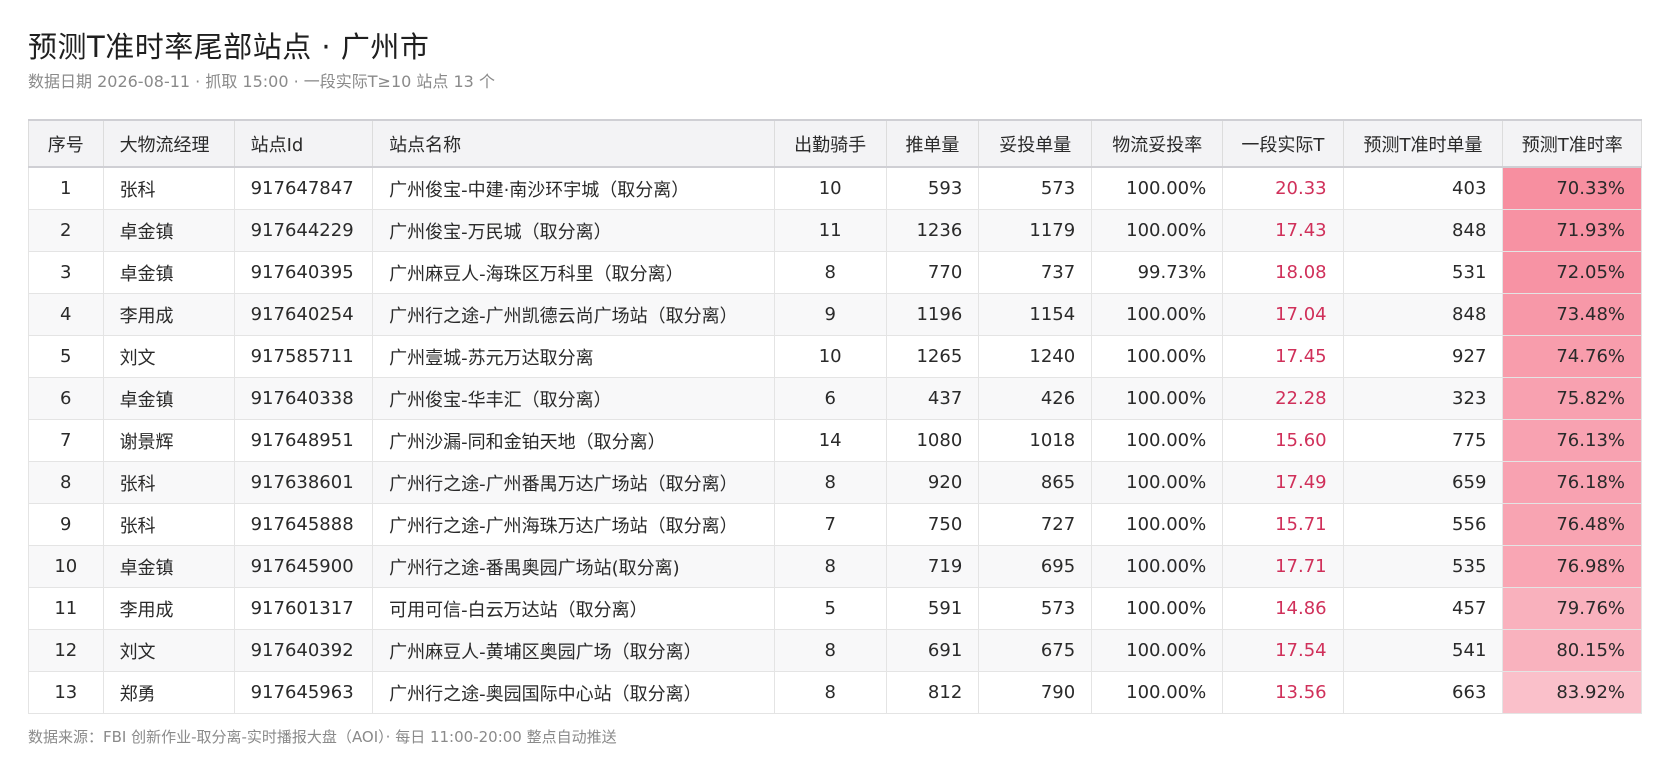 The width and height of the screenshot is (1669, 772). I want to click on cell-predicted-ontime-orders: 541, so click(1423, 650).